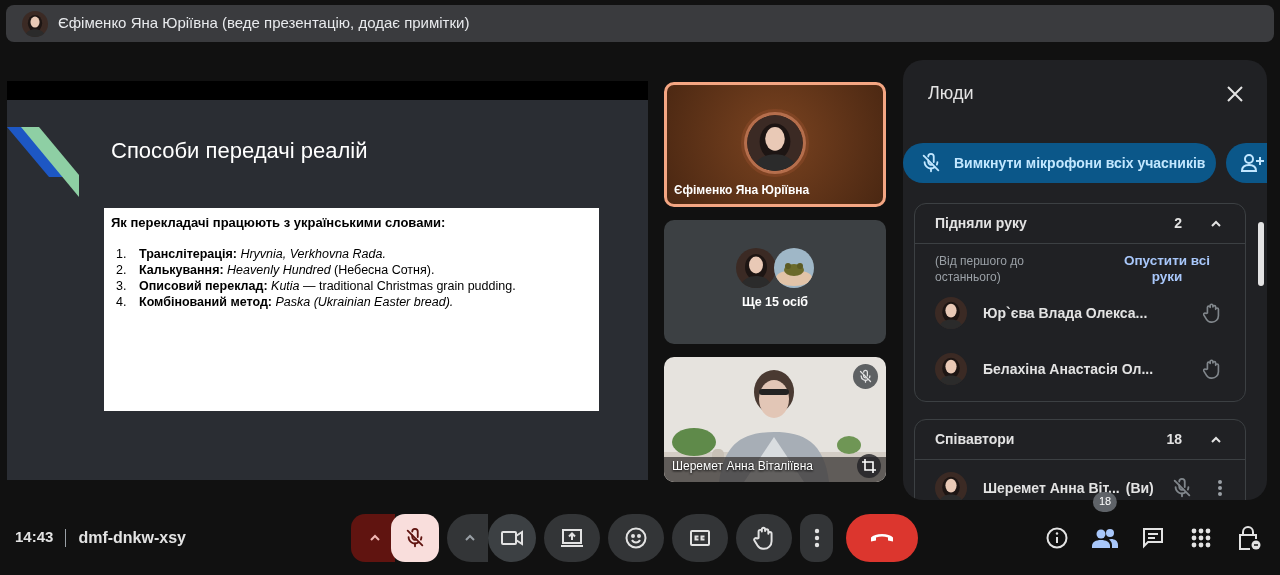 This screenshot has width=1280, height=575. What do you see at coordinates (743, 466) in the screenshot?
I see `participant-name: Шеремет Анна Віталіївна` at bounding box center [743, 466].